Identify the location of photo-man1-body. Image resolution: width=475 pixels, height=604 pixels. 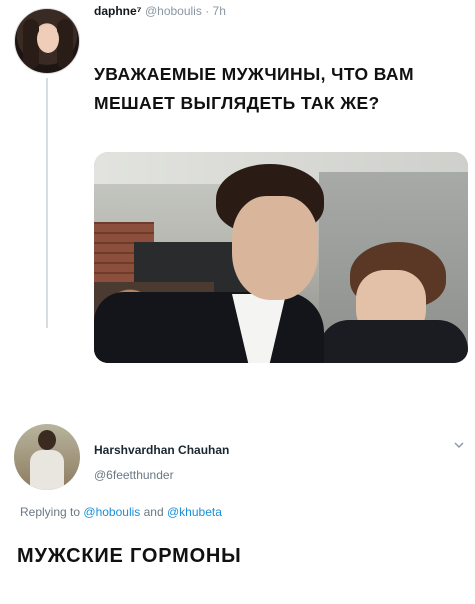
(209, 327).